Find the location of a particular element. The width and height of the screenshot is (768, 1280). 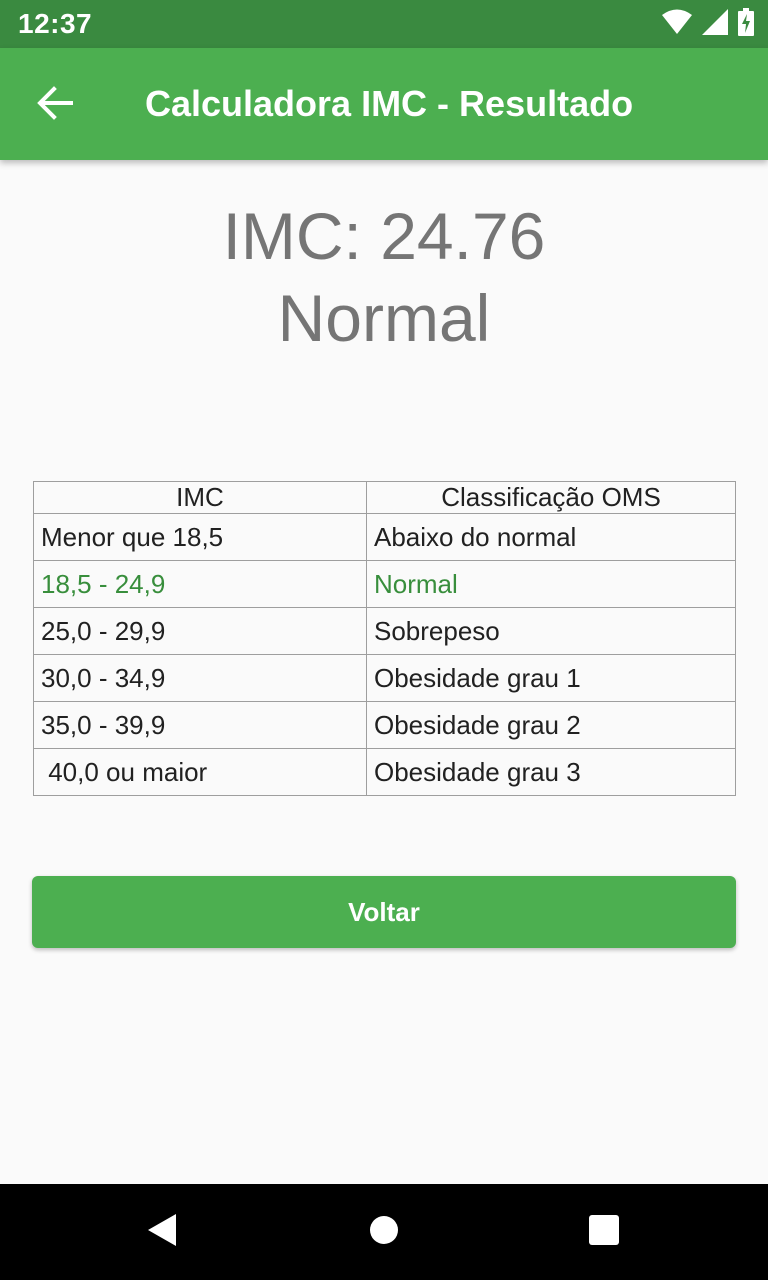

recents-square-icon is located at coordinates (604, 1232).